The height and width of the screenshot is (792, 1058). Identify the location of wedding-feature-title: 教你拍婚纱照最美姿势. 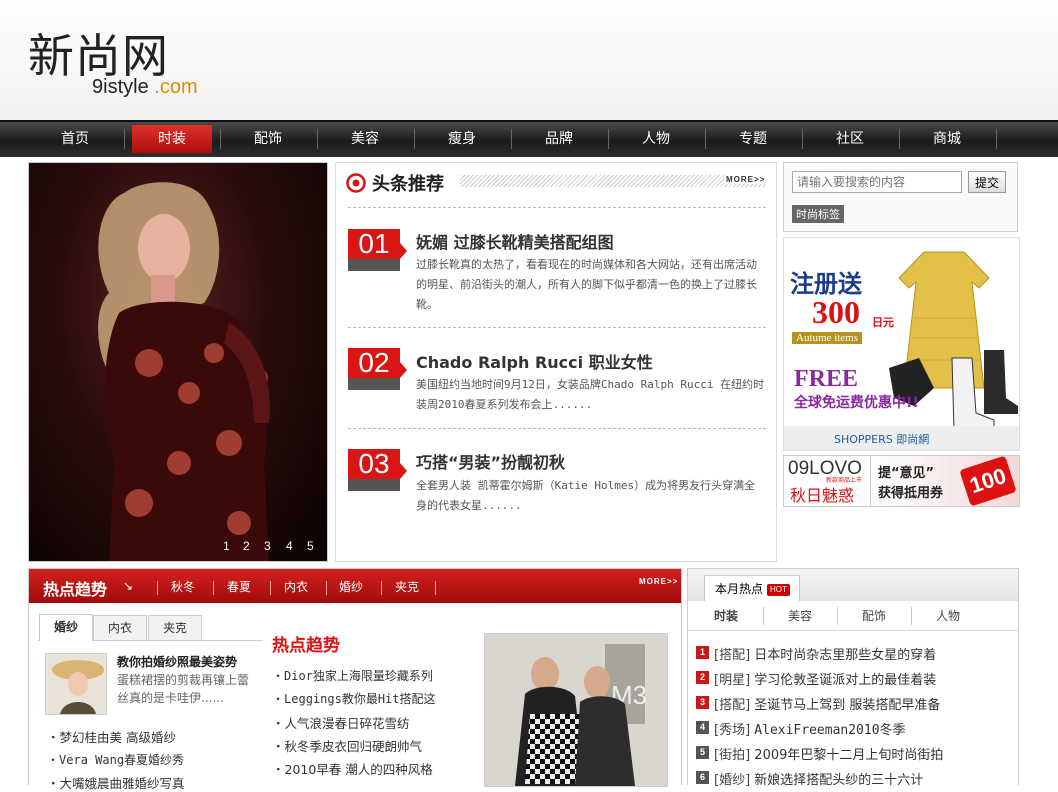
(177, 661).